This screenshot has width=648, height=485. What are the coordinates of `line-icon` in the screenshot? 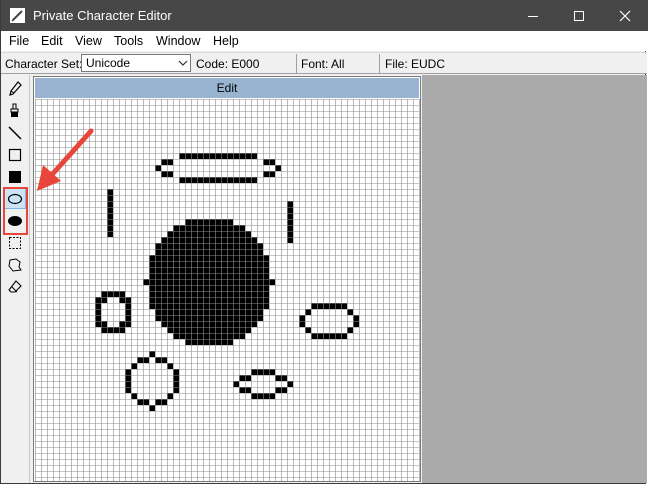 It's located at (15, 132).